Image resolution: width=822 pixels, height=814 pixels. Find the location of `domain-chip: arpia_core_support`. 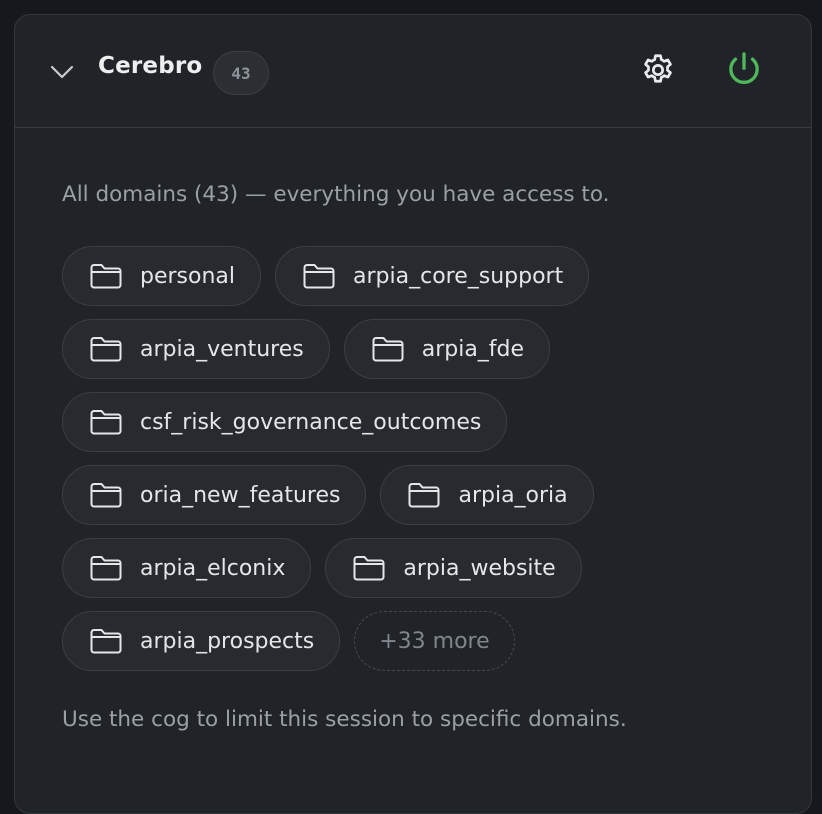

domain-chip: arpia_core_support is located at coordinates (432, 276).